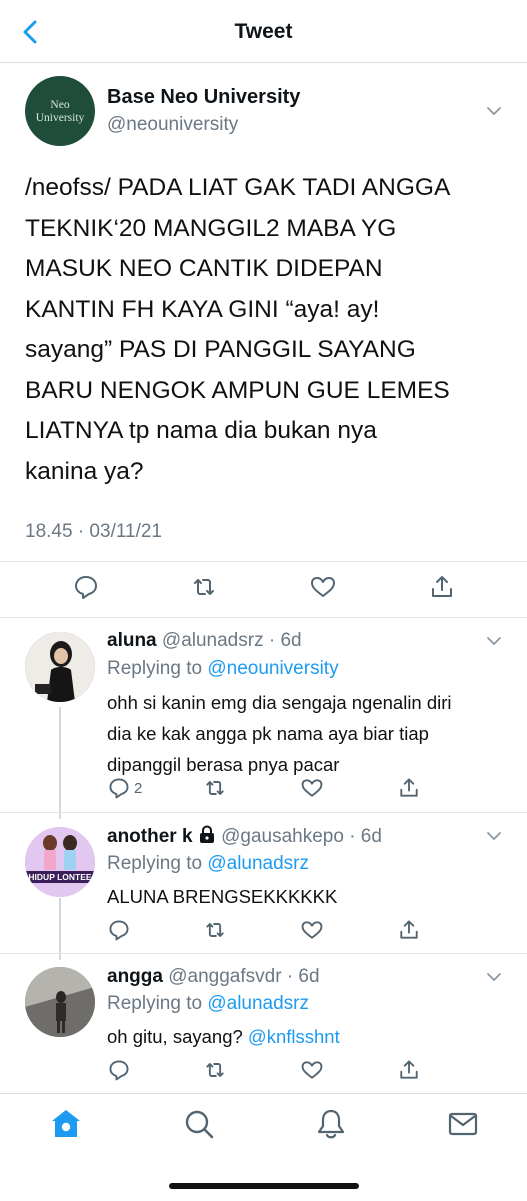 The image size is (527, 1201). I want to click on reply-count: 2, so click(138, 788).